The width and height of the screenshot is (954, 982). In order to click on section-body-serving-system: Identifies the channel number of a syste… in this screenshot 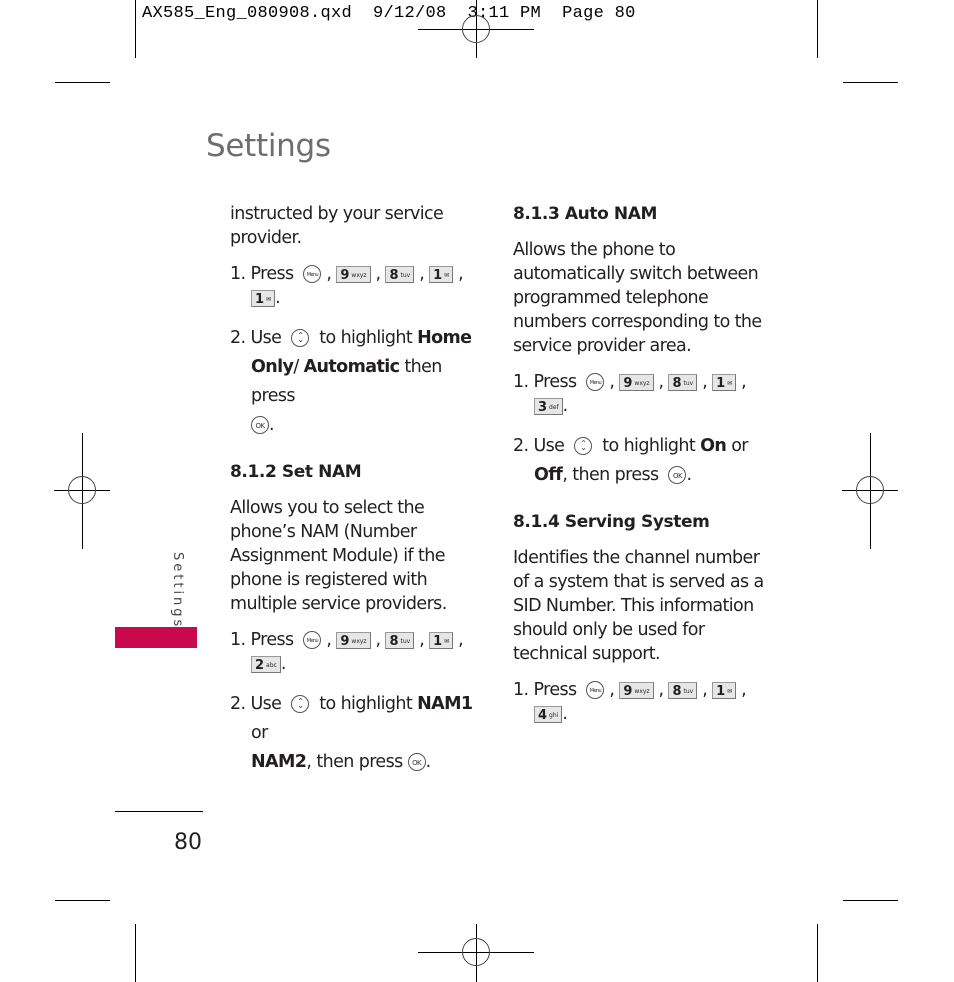, I will do `click(638, 606)`.